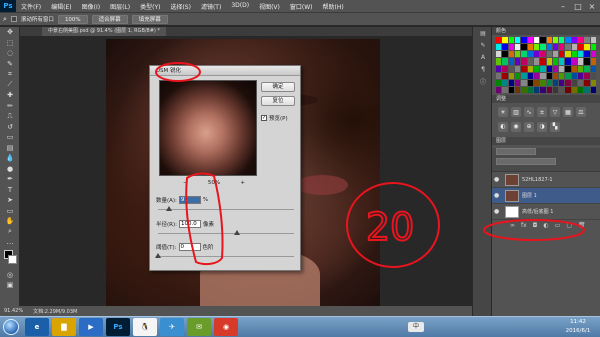 Image resolution: width=600 pixels, height=337 pixels. I want to click on photoshop-logo: Ps, so click(8, 6).